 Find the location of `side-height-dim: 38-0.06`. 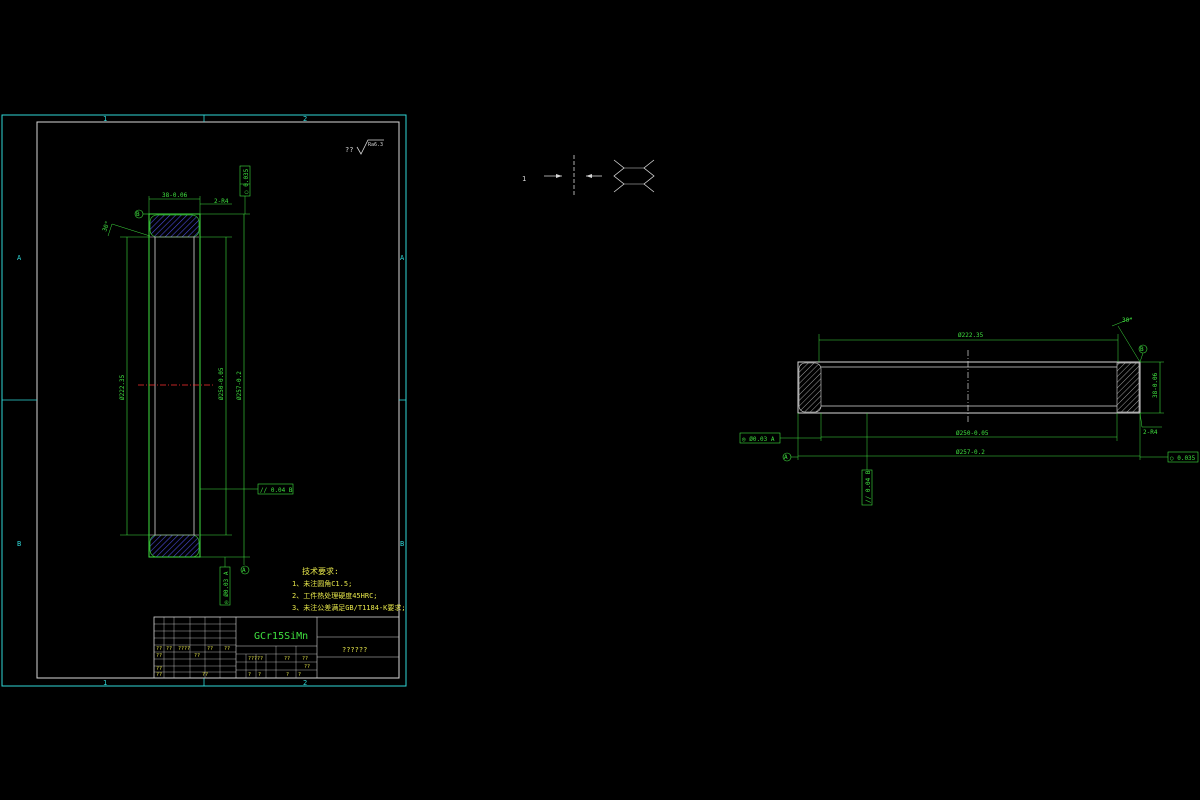

side-height-dim: 38-0.06 is located at coordinates (1155, 385).